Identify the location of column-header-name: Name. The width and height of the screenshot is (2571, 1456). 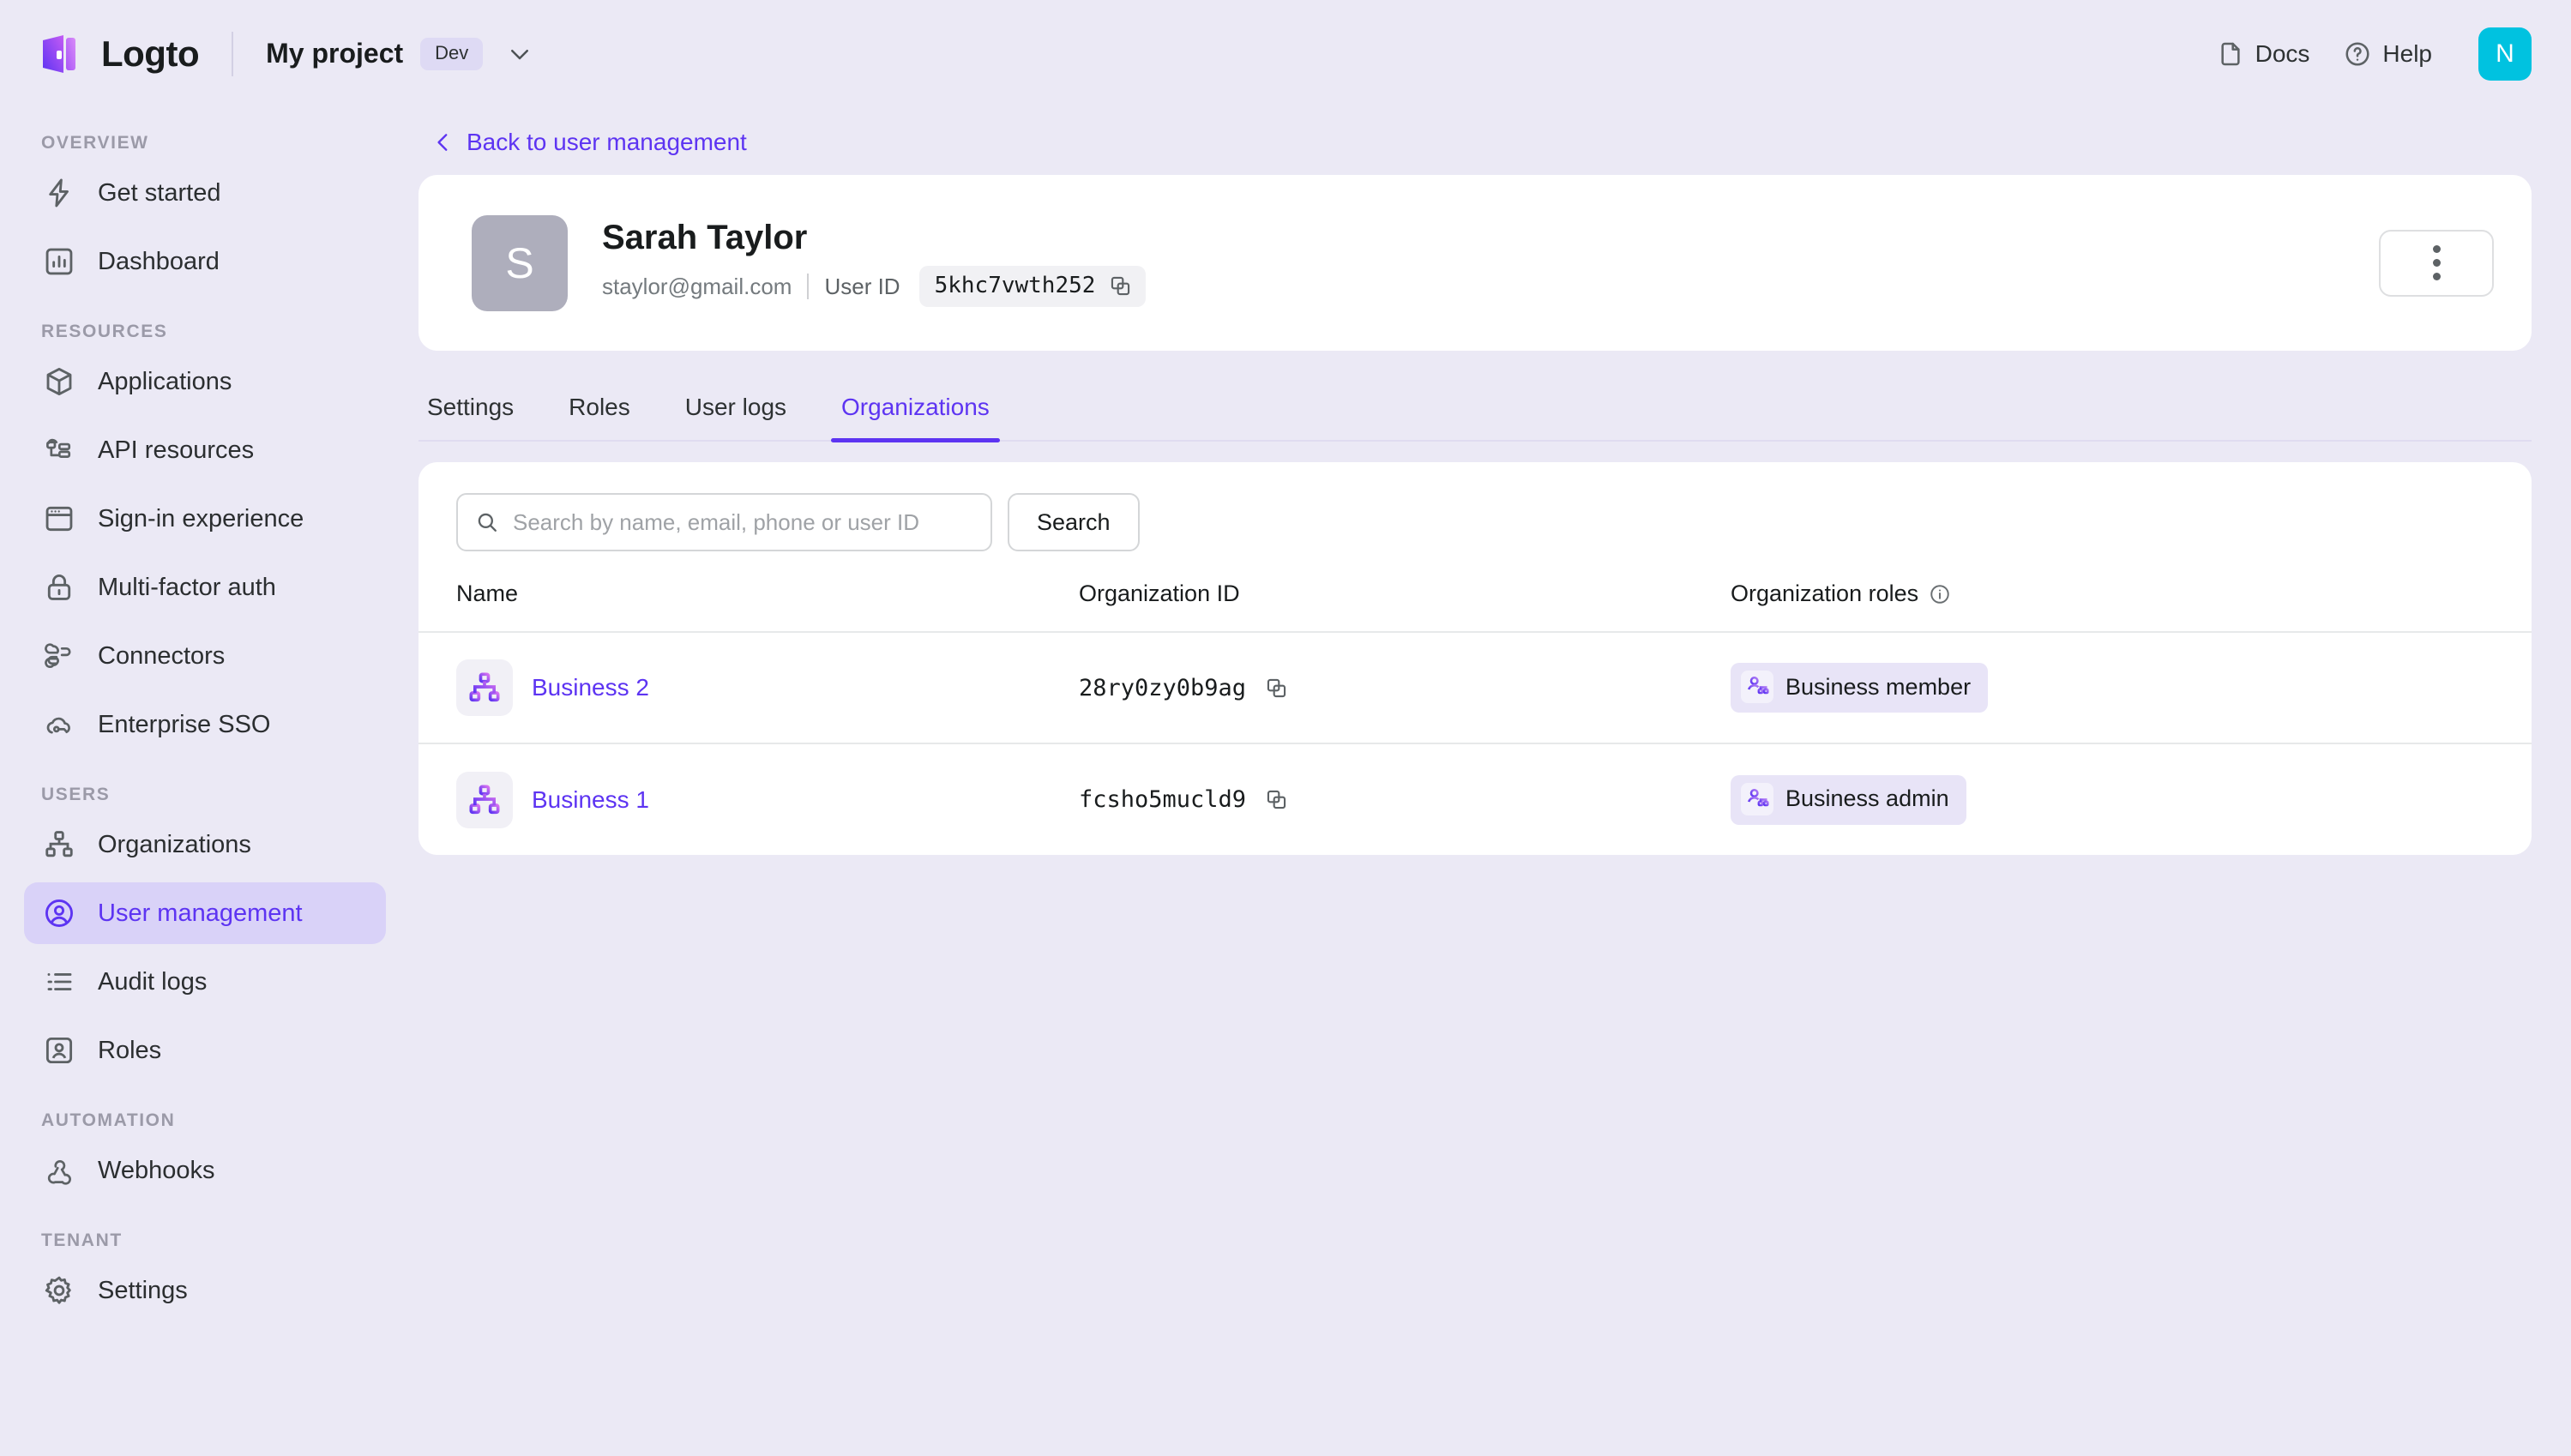
(748, 607).